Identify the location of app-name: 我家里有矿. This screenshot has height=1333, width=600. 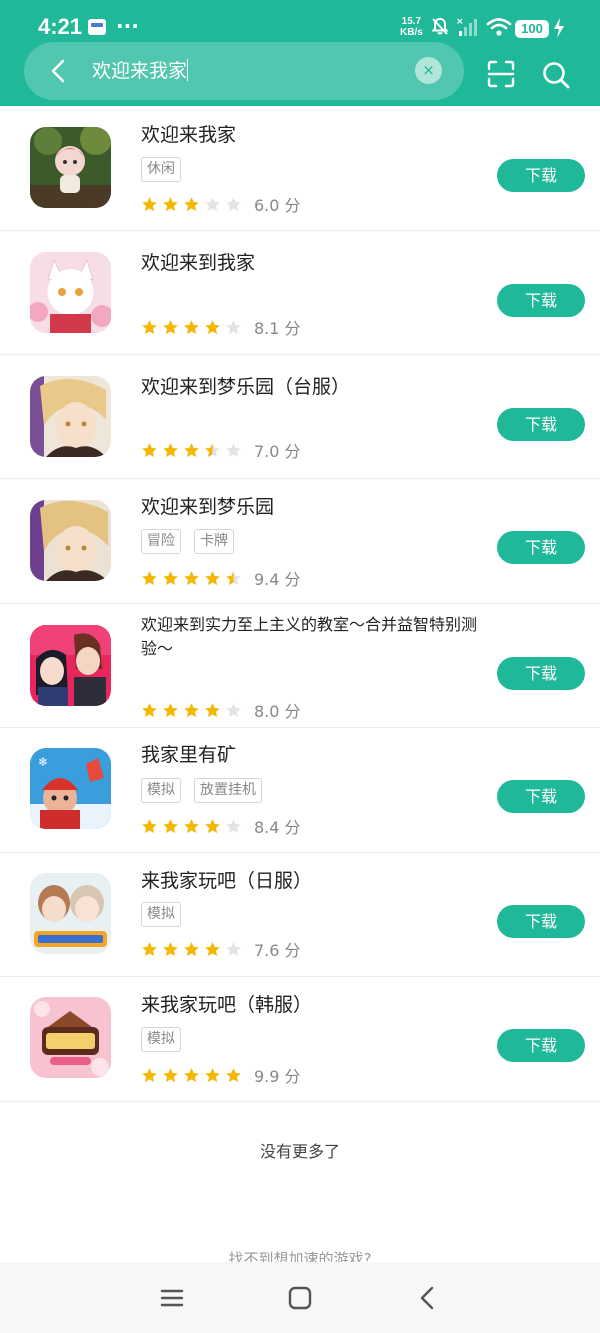
(188, 755).